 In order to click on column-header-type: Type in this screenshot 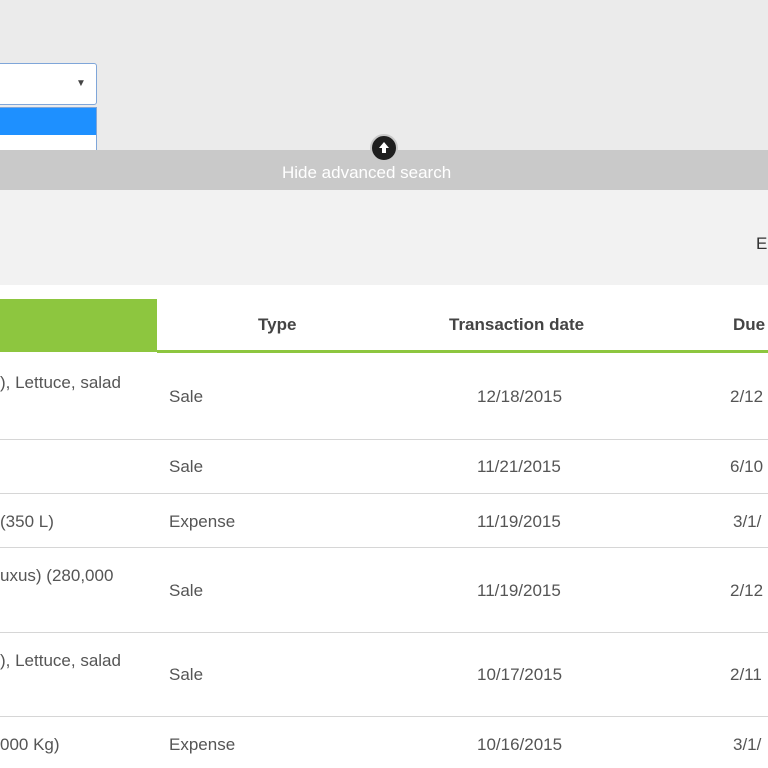, I will do `click(277, 325)`.